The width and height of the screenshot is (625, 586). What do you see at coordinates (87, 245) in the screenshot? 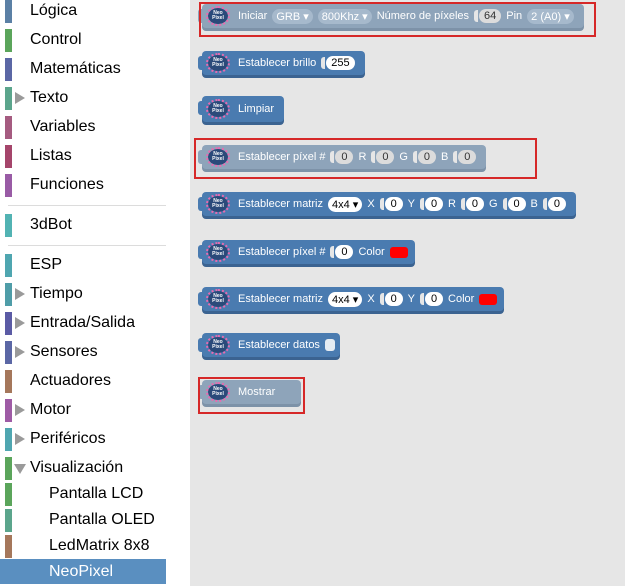
I see `toolbox-separator` at bounding box center [87, 245].